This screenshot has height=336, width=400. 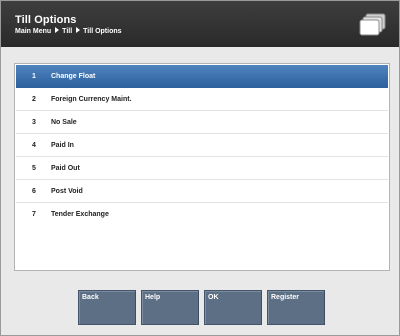 What do you see at coordinates (34, 214) in the screenshot?
I see `item-number: 7` at bounding box center [34, 214].